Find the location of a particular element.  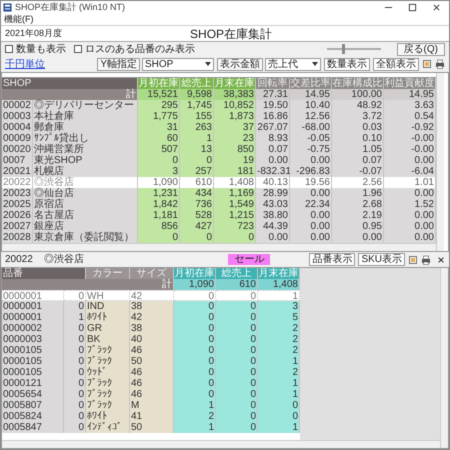

table-cell: 5 is located at coordinates (279, 317).